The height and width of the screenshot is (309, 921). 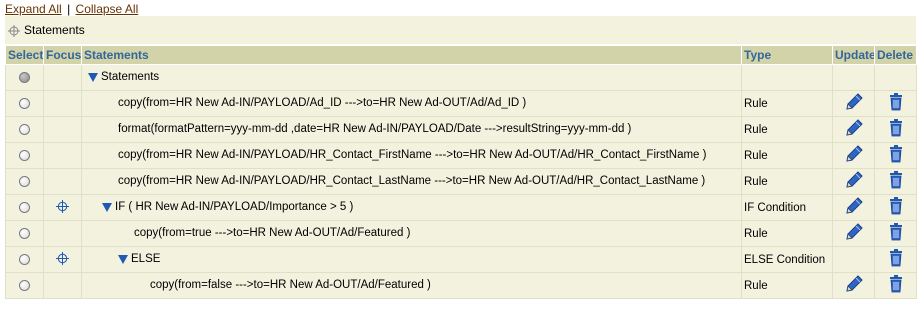 What do you see at coordinates (71, 9) in the screenshot?
I see `tree-controls: Expand All | Collapse All` at bounding box center [71, 9].